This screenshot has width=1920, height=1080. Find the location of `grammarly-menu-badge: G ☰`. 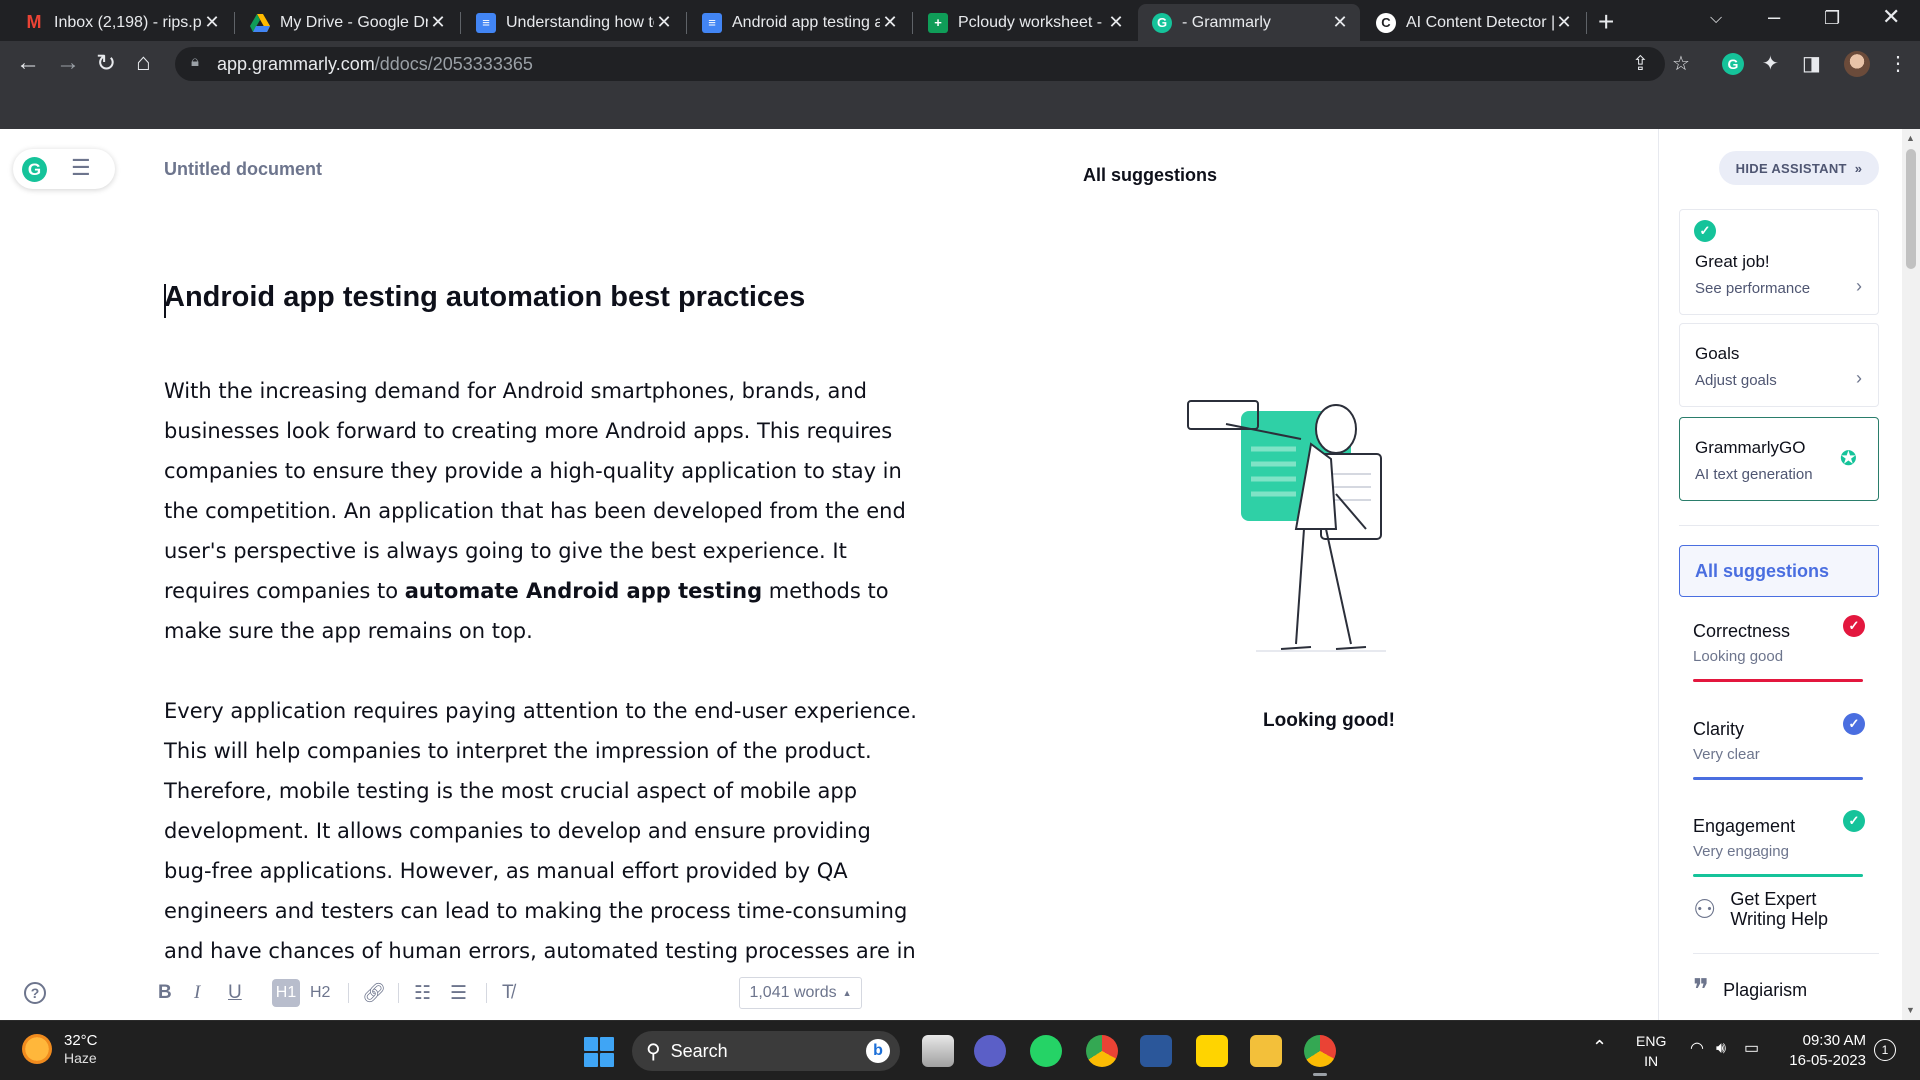

grammarly-menu-badge: G ☰ is located at coordinates (64, 169).